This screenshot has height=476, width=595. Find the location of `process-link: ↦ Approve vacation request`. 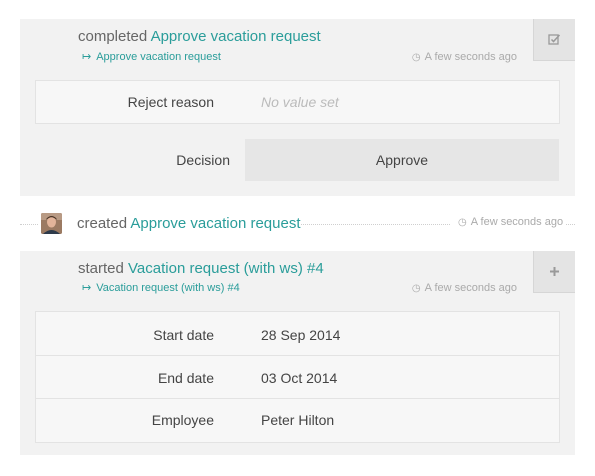

process-link: ↦ Approve vacation request is located at coordinates (151, 56).